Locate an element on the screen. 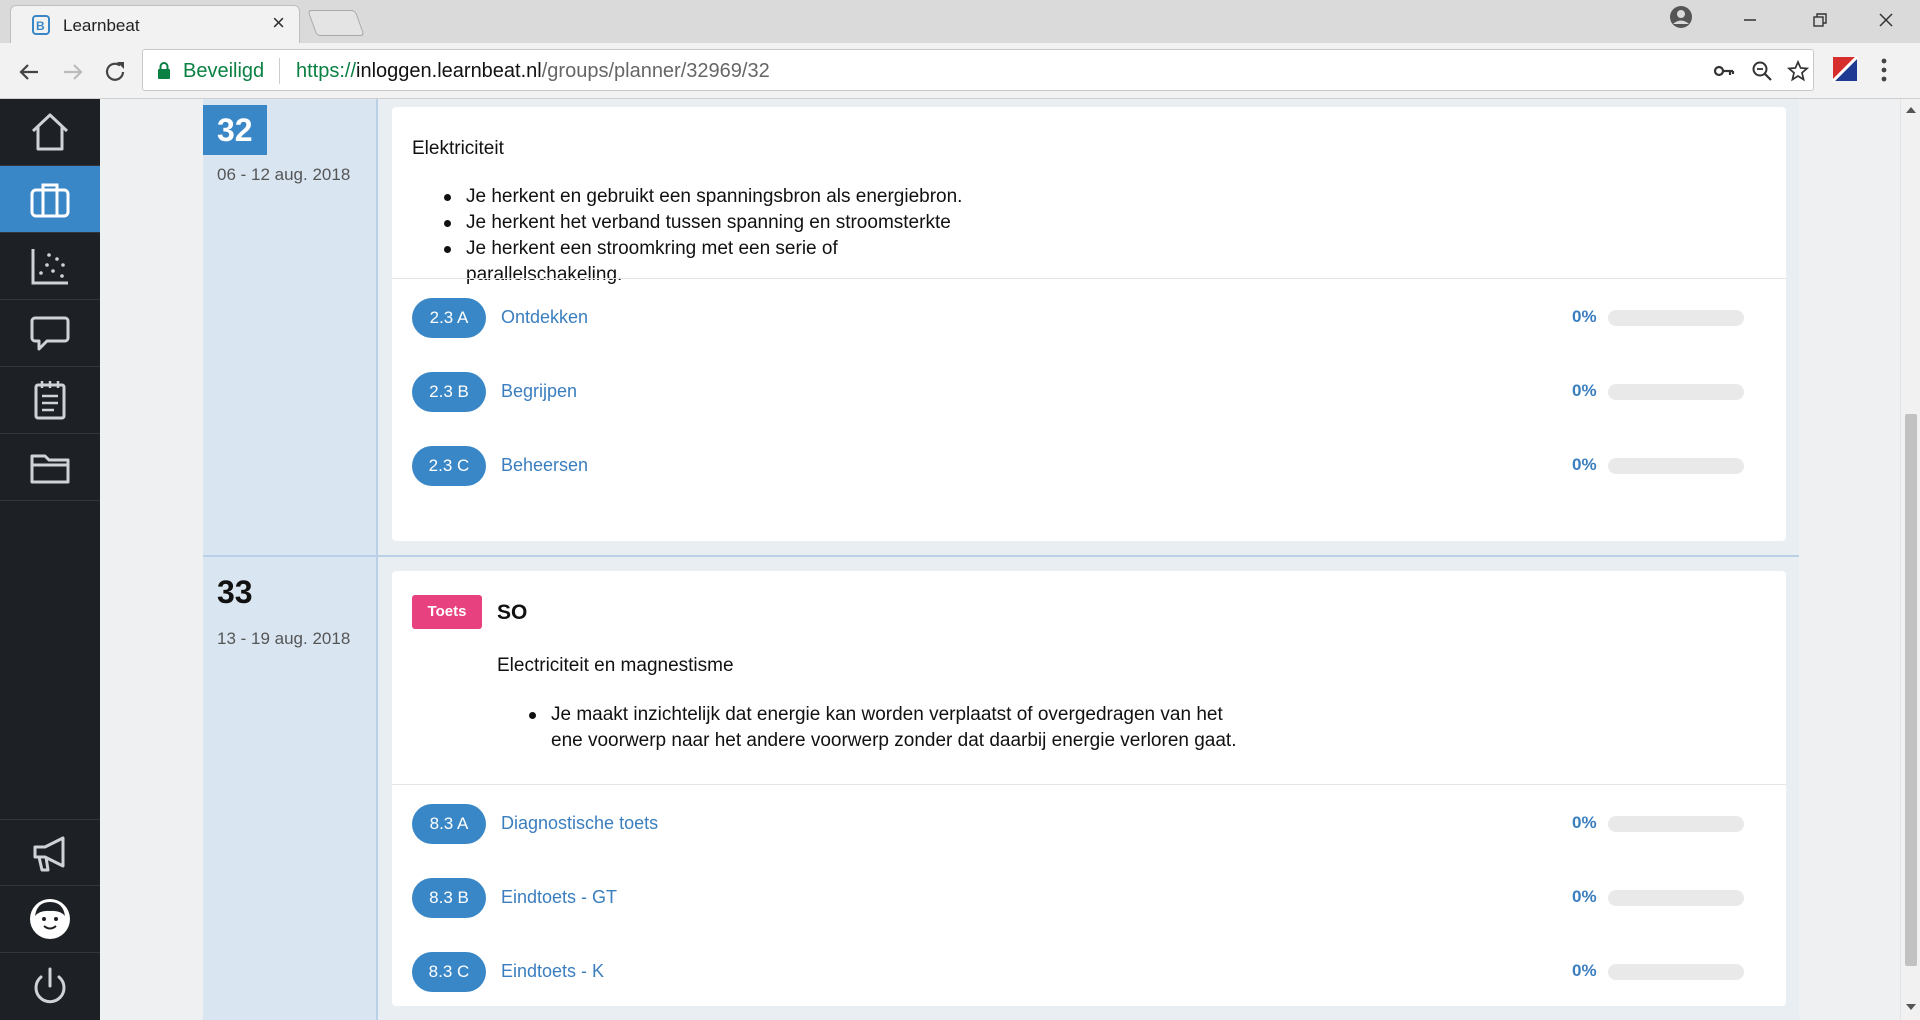  page-scrollbar is located at coordinates (1910, 559).